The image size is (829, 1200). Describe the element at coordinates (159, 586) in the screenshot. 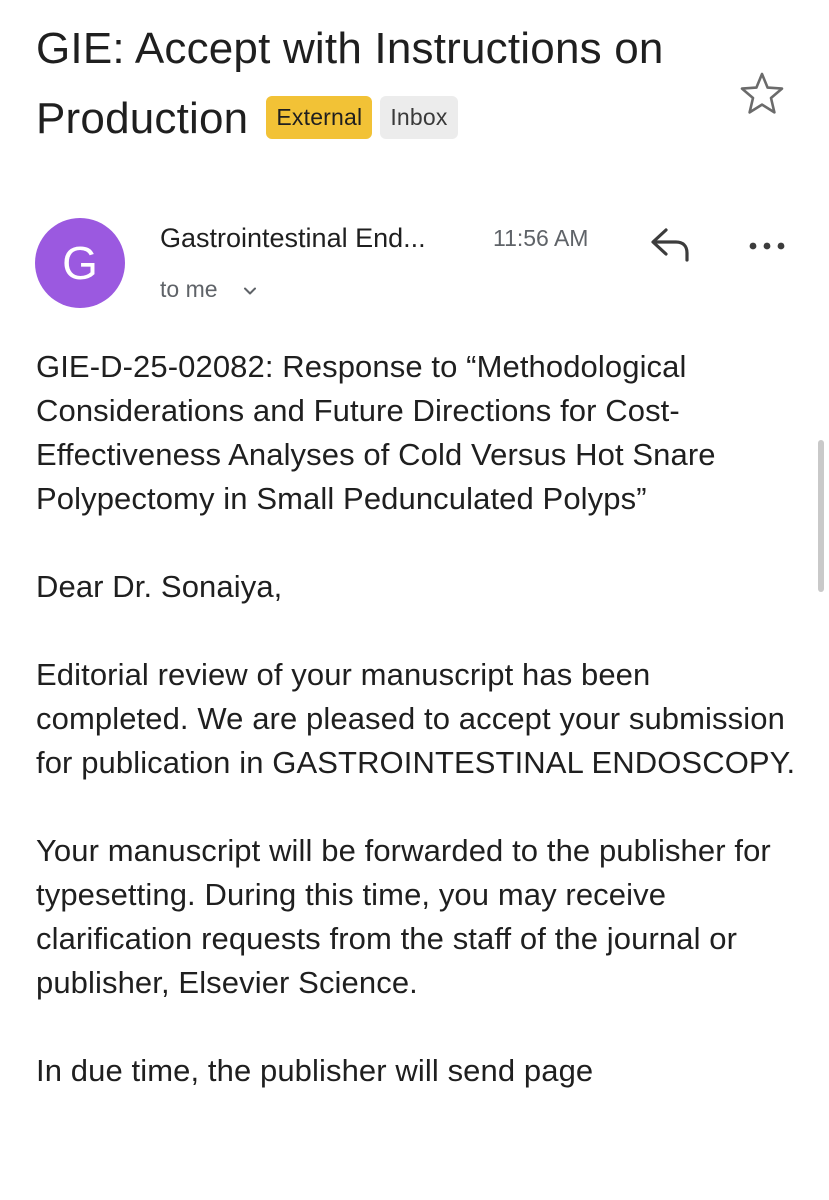

I see `body-greeting: Dear Dr. Sonaiya,` at that location.